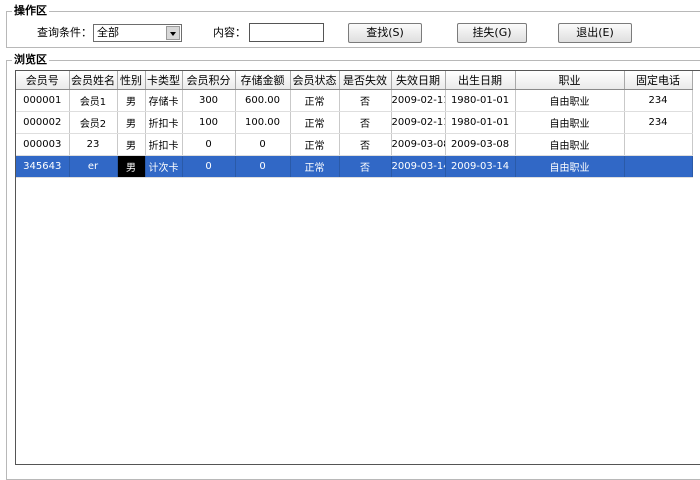 Image resolution: width=700 pixels, height=480 pixels. Describe the element at coordinates (93, 144) in the screenshot. I see `table-cell: 23` at that location.